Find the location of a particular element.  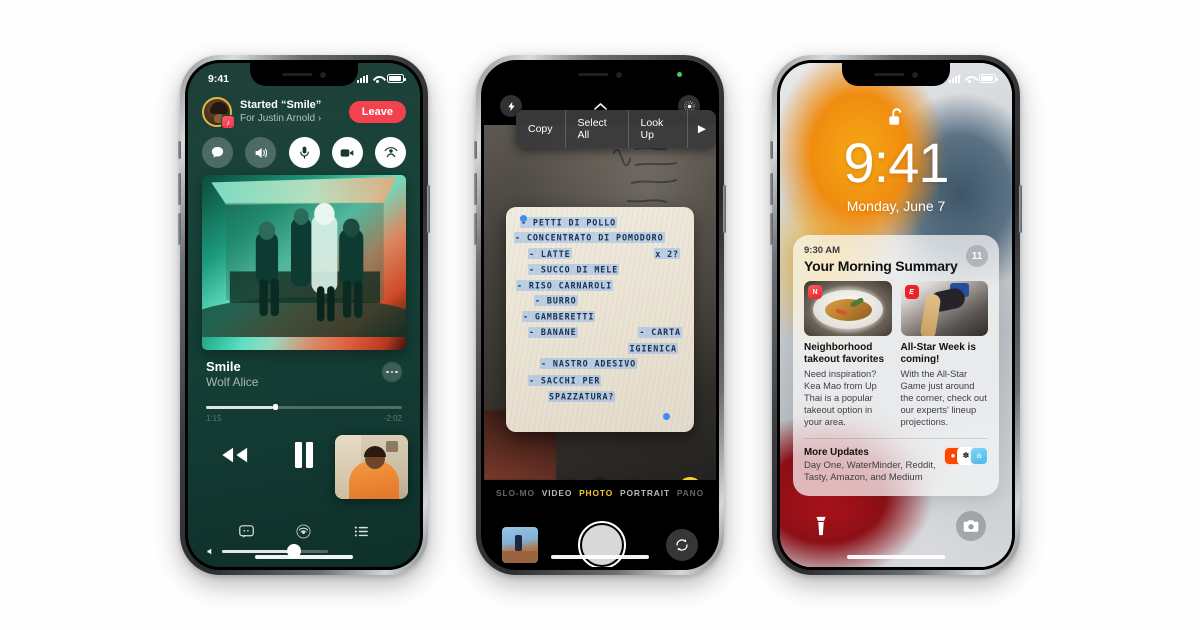

note-line: - SACCHI PER is located at coordinates (565, 380).